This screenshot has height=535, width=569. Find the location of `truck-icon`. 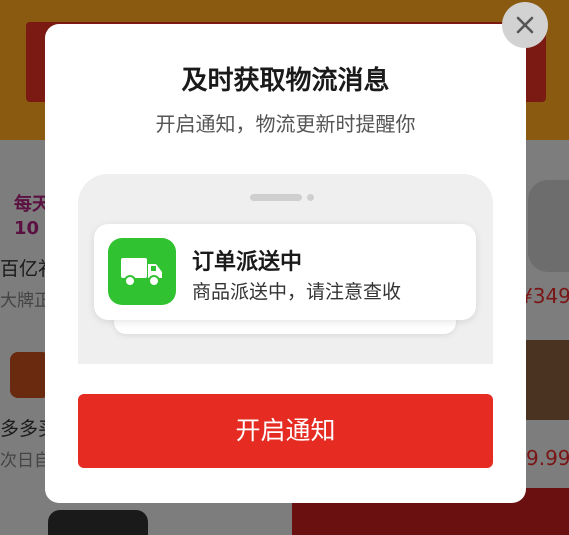

truck-icon is located at coordinates (141, 272).